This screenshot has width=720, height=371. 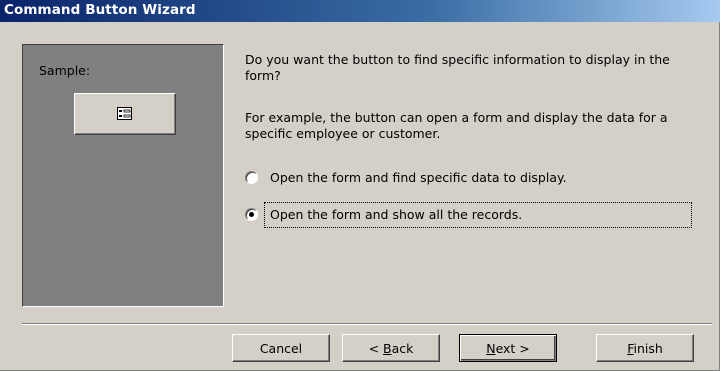 I want to click on finish-button: Finish, so click(x=645, y=348).